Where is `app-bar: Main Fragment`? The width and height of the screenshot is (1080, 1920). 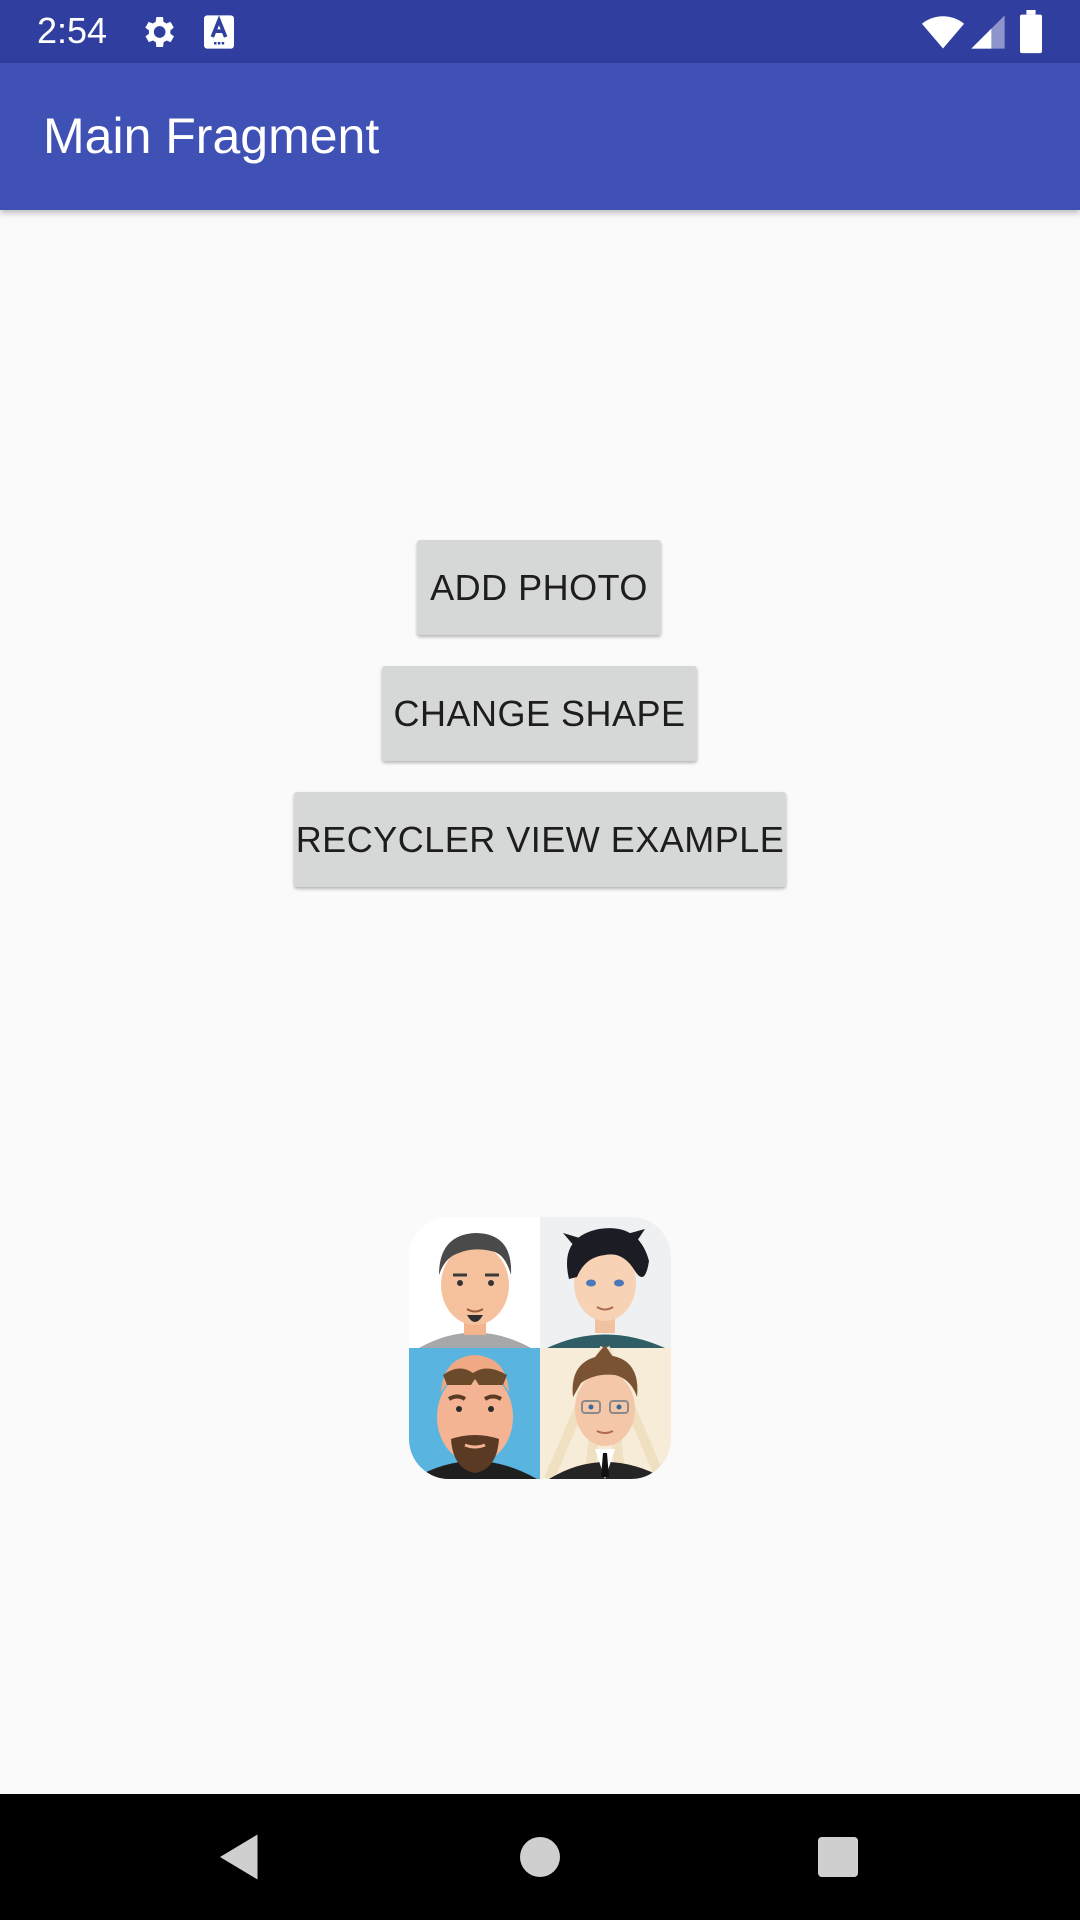 app-bar: Main Fragment is located at coordinates (540, 136).